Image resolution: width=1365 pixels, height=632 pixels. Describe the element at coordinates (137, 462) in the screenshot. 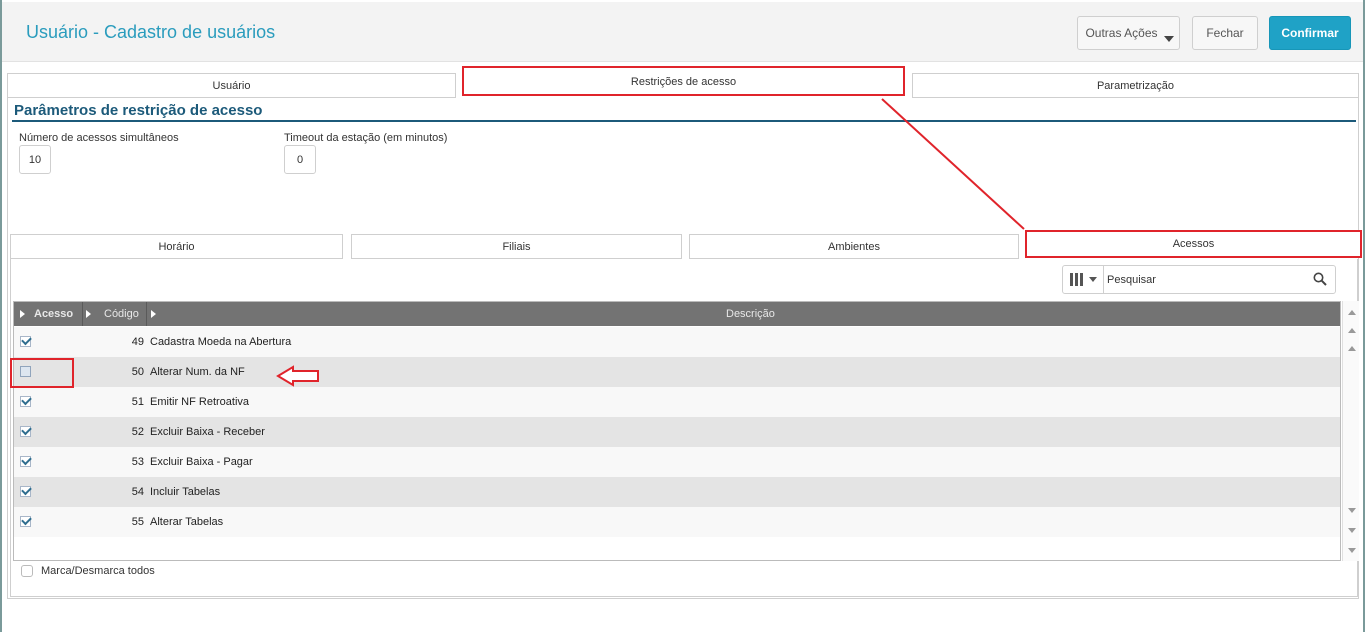

I see `codigo-cell: 53` at that location.